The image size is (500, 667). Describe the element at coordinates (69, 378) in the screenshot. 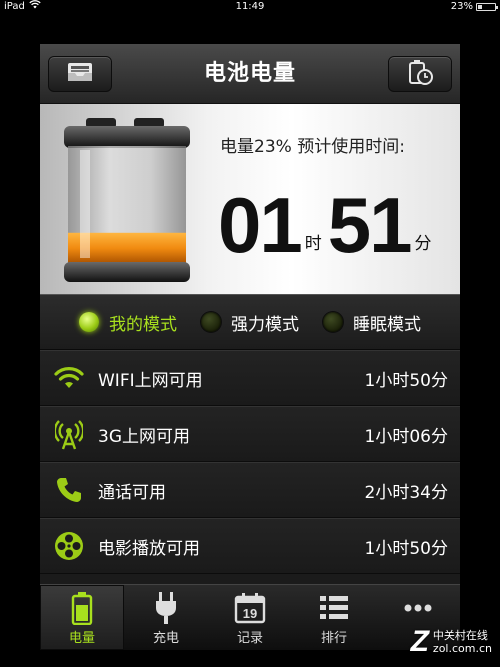

I see `wifi-icon` at that location.